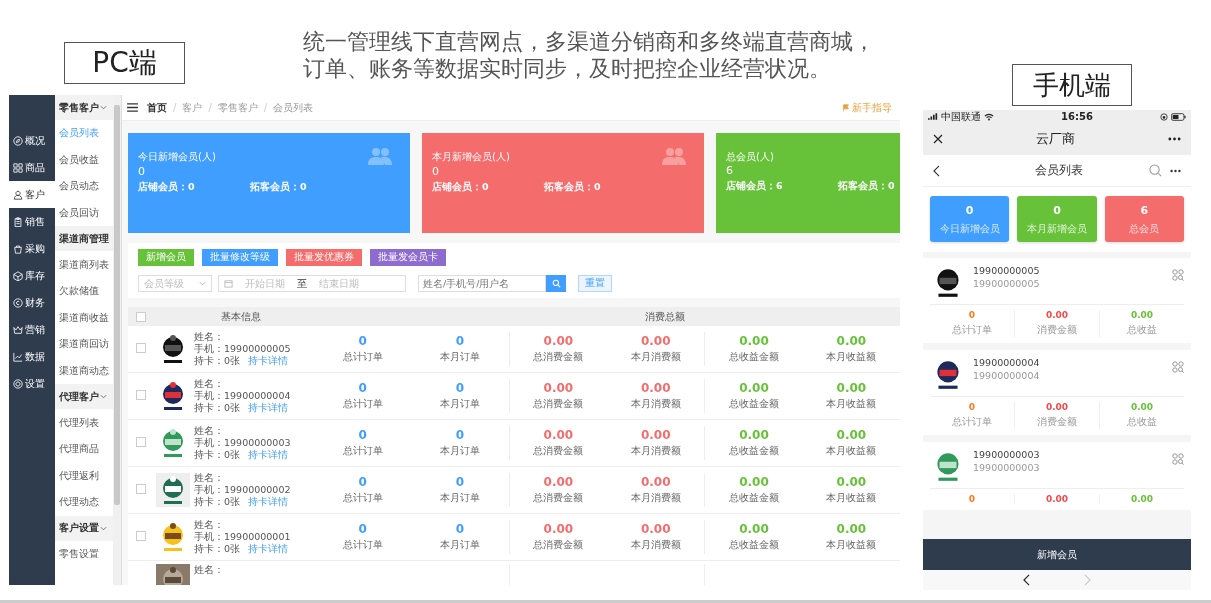  Describe the element at coordinates (142, 171) in the screenshot. I see `card-value: 0` at that location.